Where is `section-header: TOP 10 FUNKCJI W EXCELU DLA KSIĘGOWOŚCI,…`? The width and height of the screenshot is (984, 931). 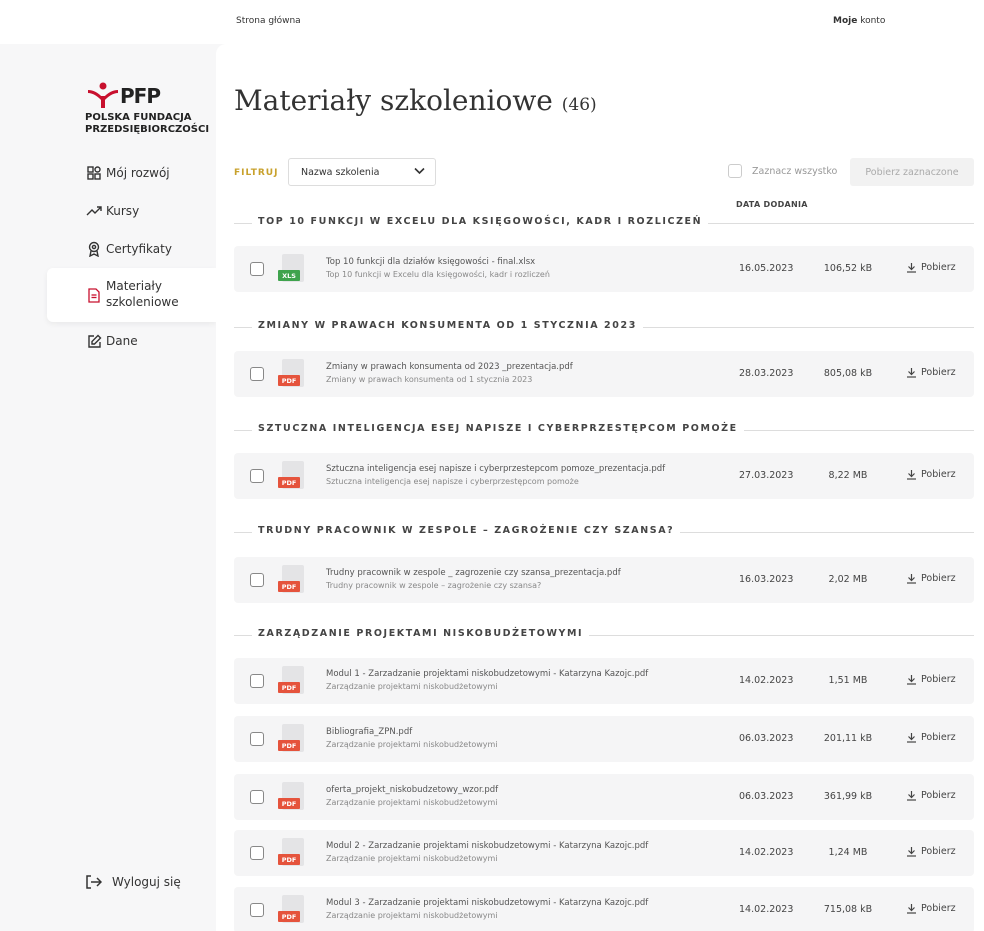
section-header: TOP 10 FUNKCJI W EXCELU DLA KSIĘGOWOŚCI,… is located at coordinates (604, 223).